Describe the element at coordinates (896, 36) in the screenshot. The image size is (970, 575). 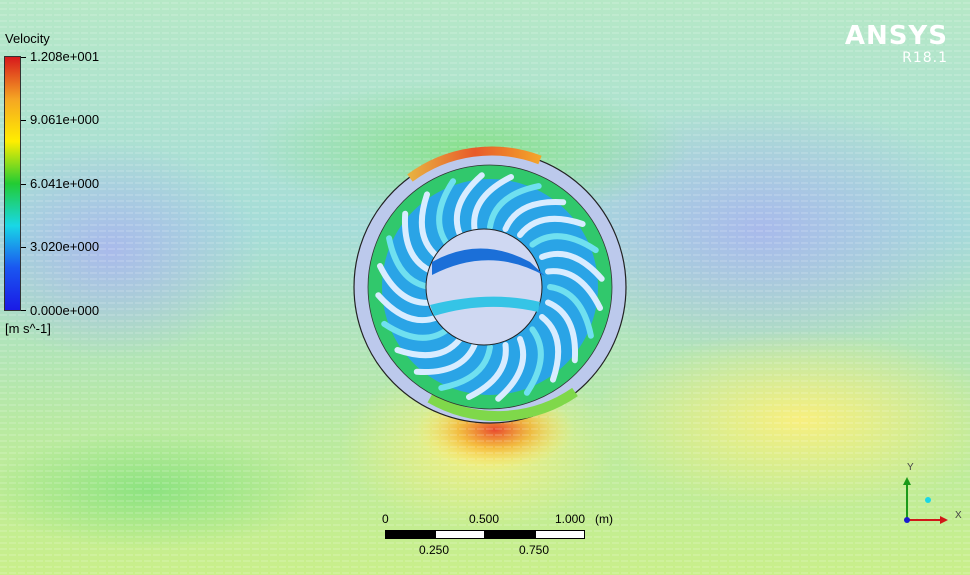
I see `brand-name: ANSYS` at that location.